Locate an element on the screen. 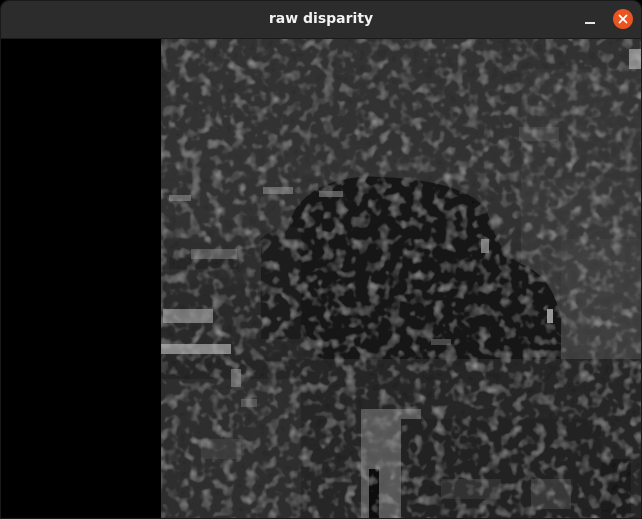 The height and width of the screenshot is (519, 642). minimize-button is located at coordinates (590, 20).